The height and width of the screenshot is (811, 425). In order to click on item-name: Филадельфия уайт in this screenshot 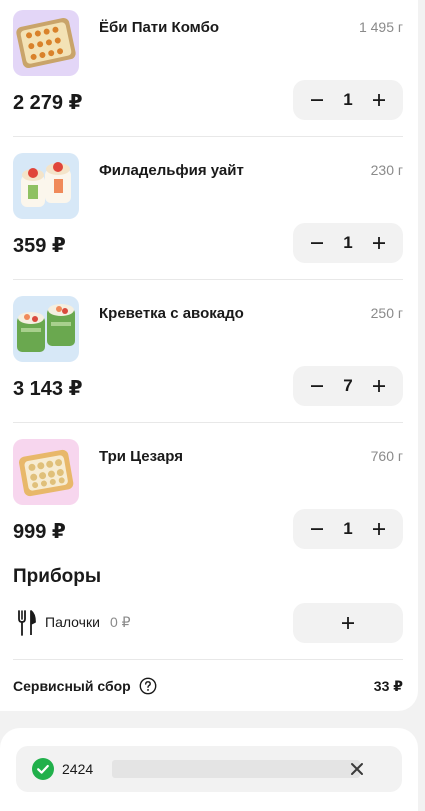, I will do `click(171, 170)`.